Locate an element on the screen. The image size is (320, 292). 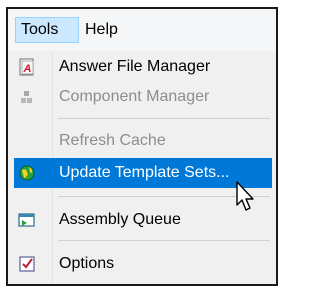
menu-bar: Tools Help is located at coordinates (142, 30).